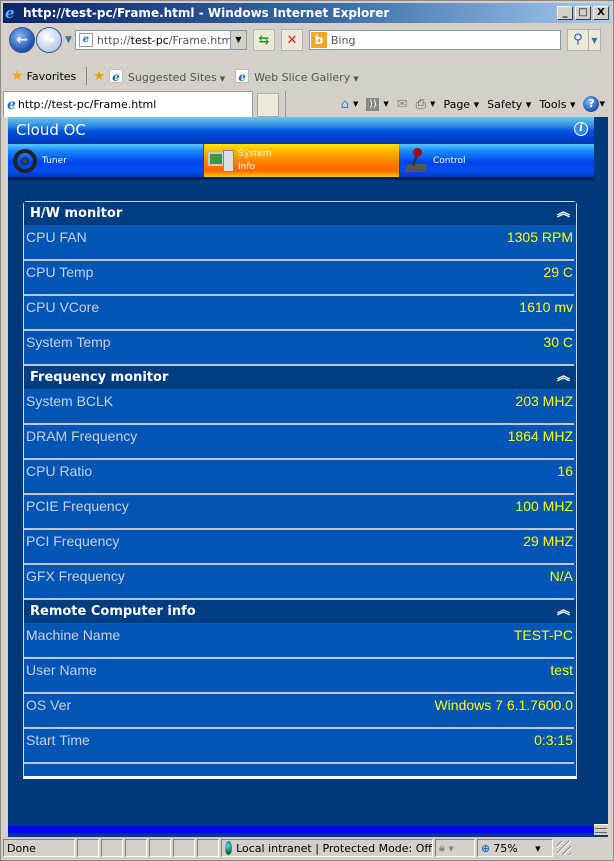  I want to click on search-options-dropdown: ▼, so click(594, 40).